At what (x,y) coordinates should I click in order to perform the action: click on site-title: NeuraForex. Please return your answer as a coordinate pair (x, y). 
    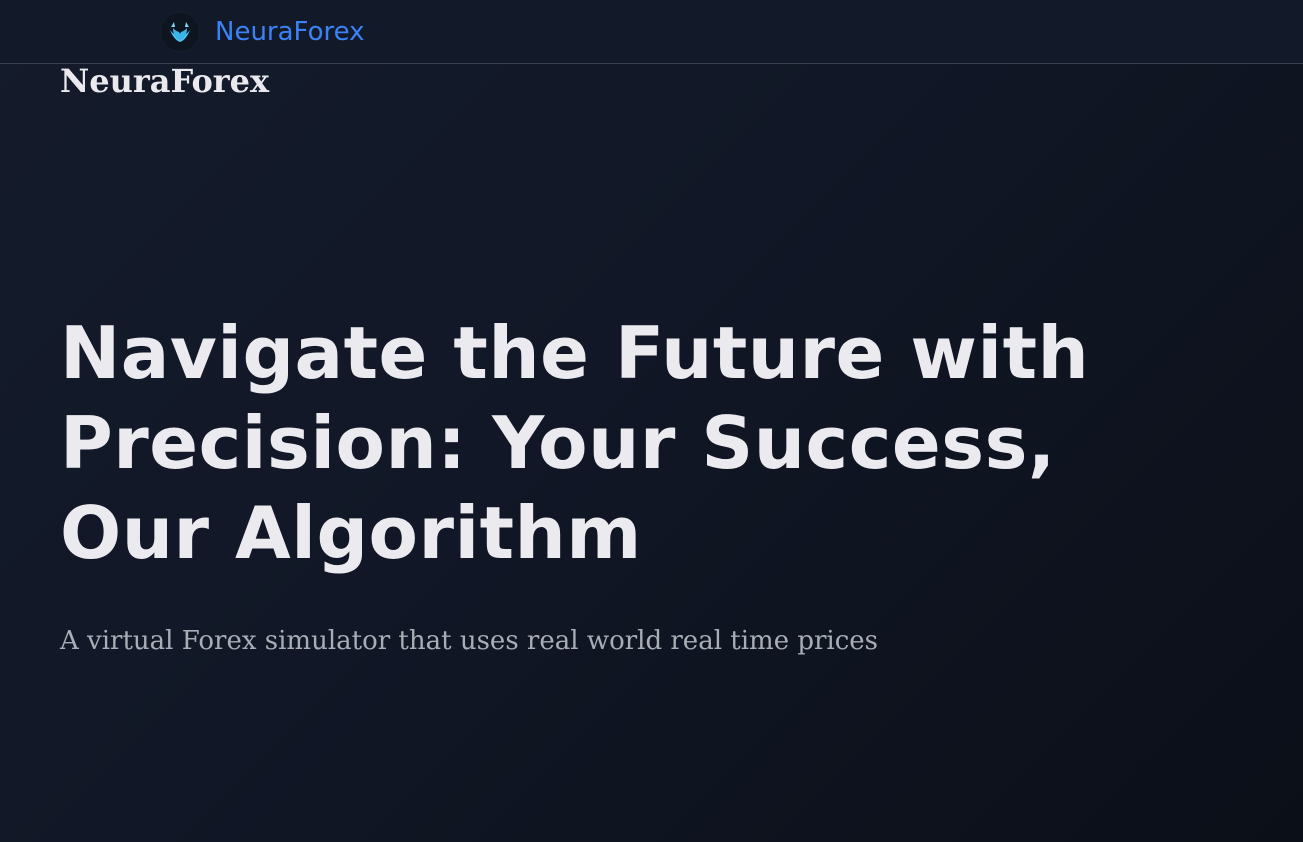
    Looking at the image, I should click on (165, 81).